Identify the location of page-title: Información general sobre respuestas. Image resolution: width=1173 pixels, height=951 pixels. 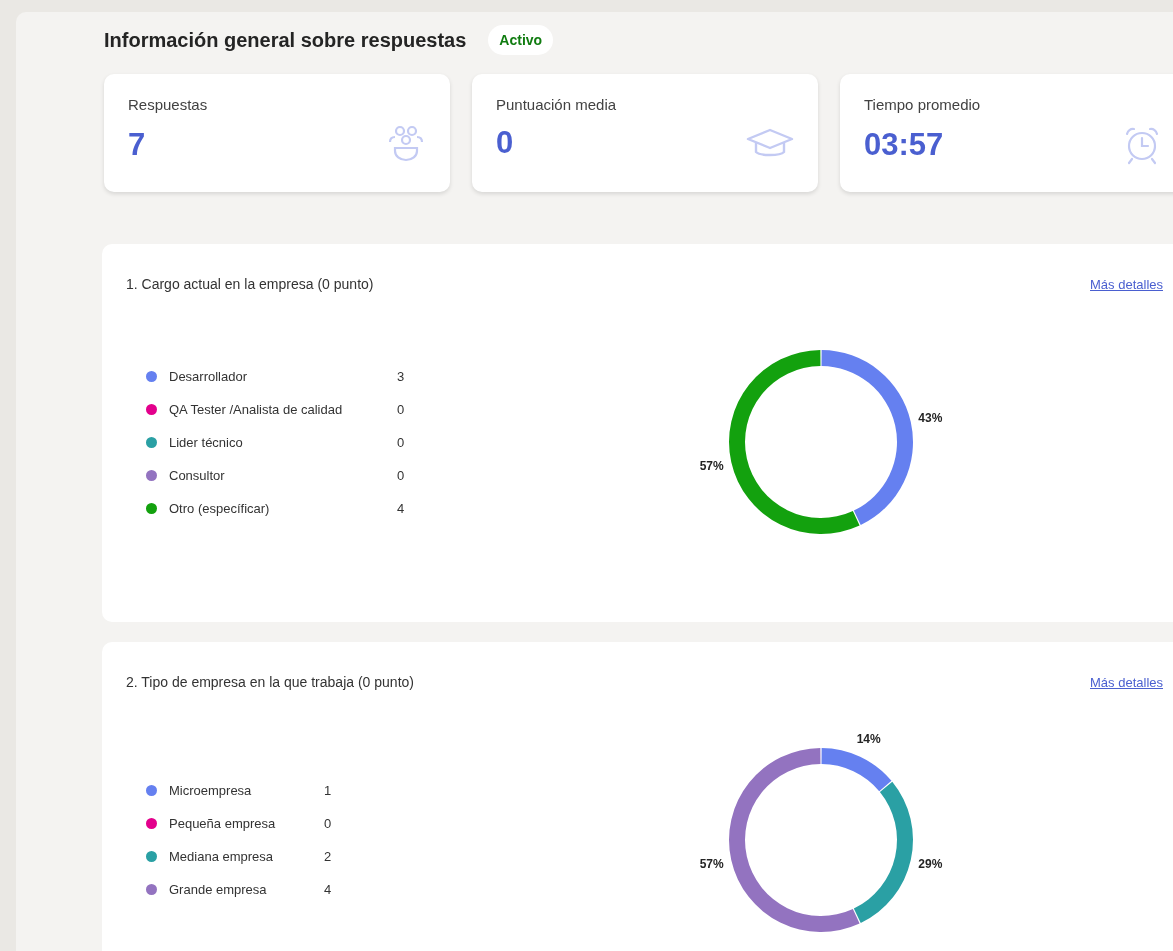
(285, 40).